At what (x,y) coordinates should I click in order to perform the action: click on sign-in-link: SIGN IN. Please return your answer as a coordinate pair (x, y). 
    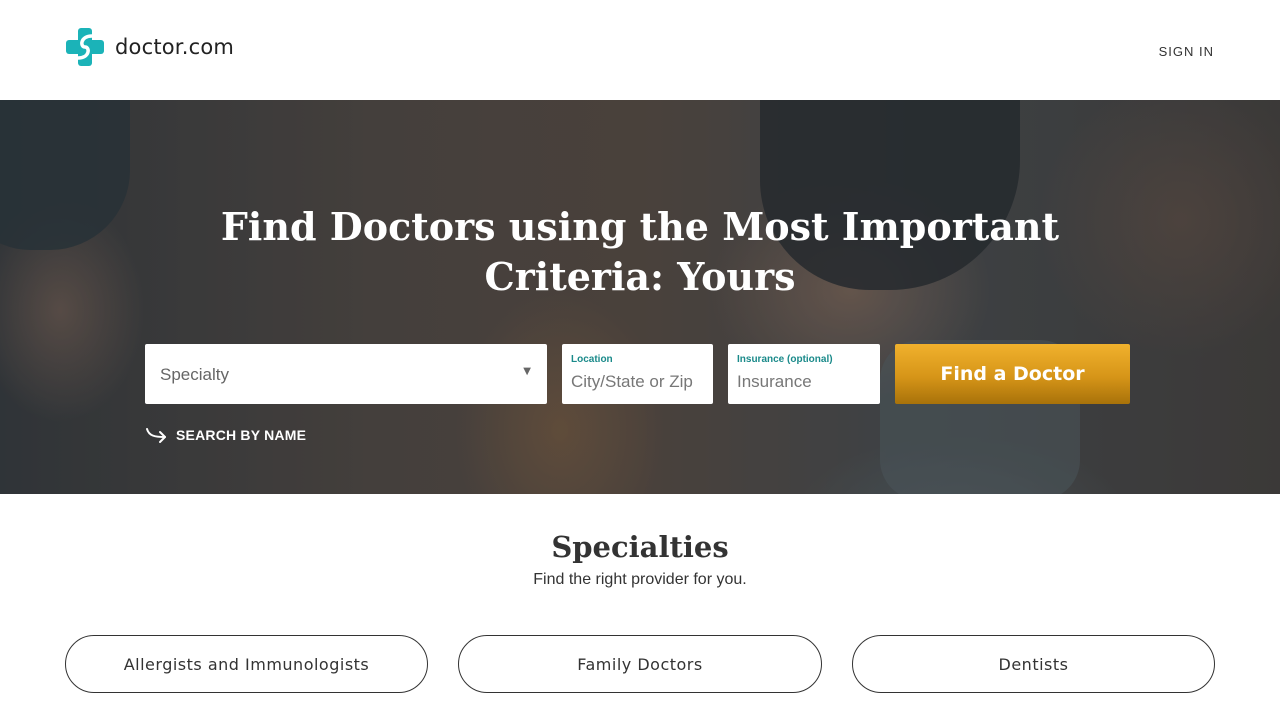
    Looking at the image, I should click on (1186, 51).